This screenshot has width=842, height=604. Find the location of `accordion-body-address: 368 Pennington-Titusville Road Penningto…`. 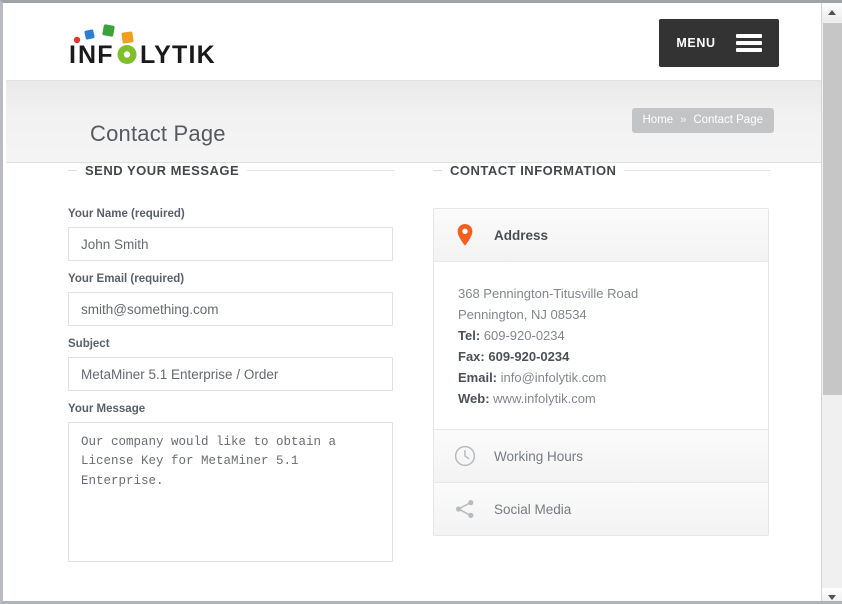

accordion-body-address: 368 Pennington-Titusville Road Penningto… is located at coordinates (601, 346).